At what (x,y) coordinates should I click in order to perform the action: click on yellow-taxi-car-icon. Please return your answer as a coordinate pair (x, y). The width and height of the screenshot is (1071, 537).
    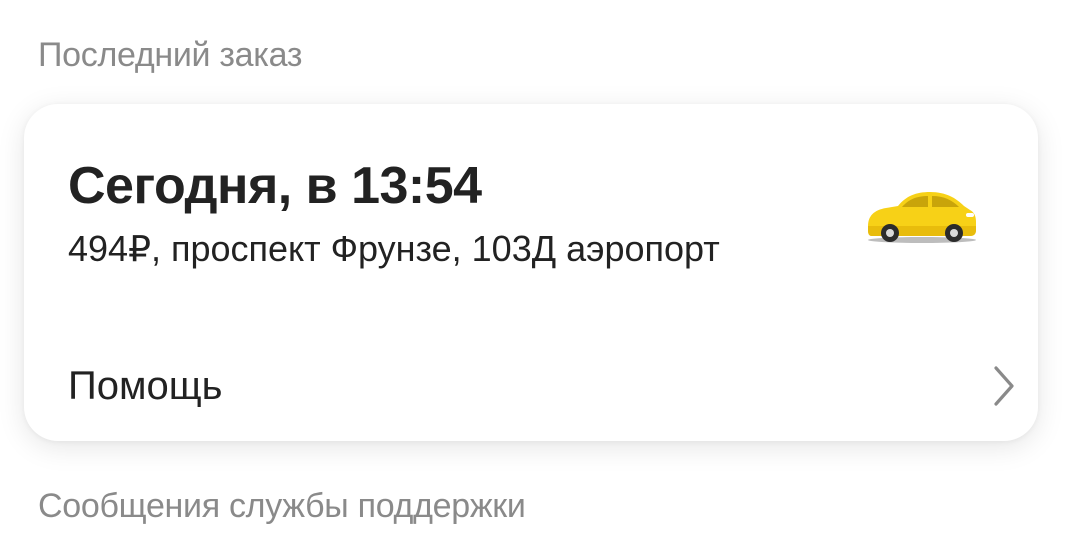
    Looking at the image, I should click on (922, 217).